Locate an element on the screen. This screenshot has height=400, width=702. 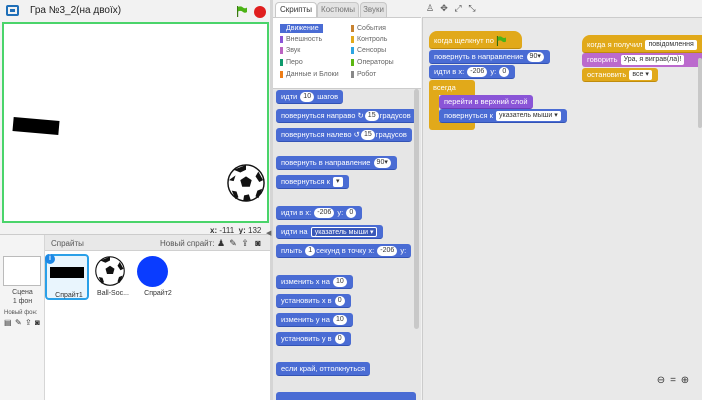
category-data: Данные и Блоки is located at coordinates (309, 74).